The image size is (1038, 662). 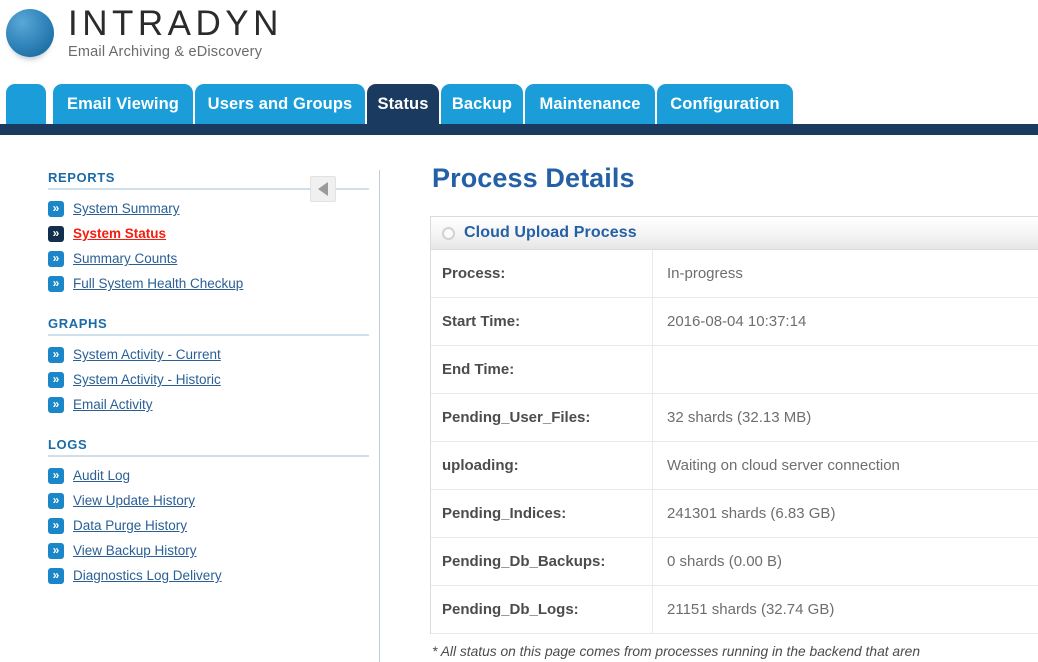 I want to click on detail-row: Process: In-progress, so click(x=734, y=274).